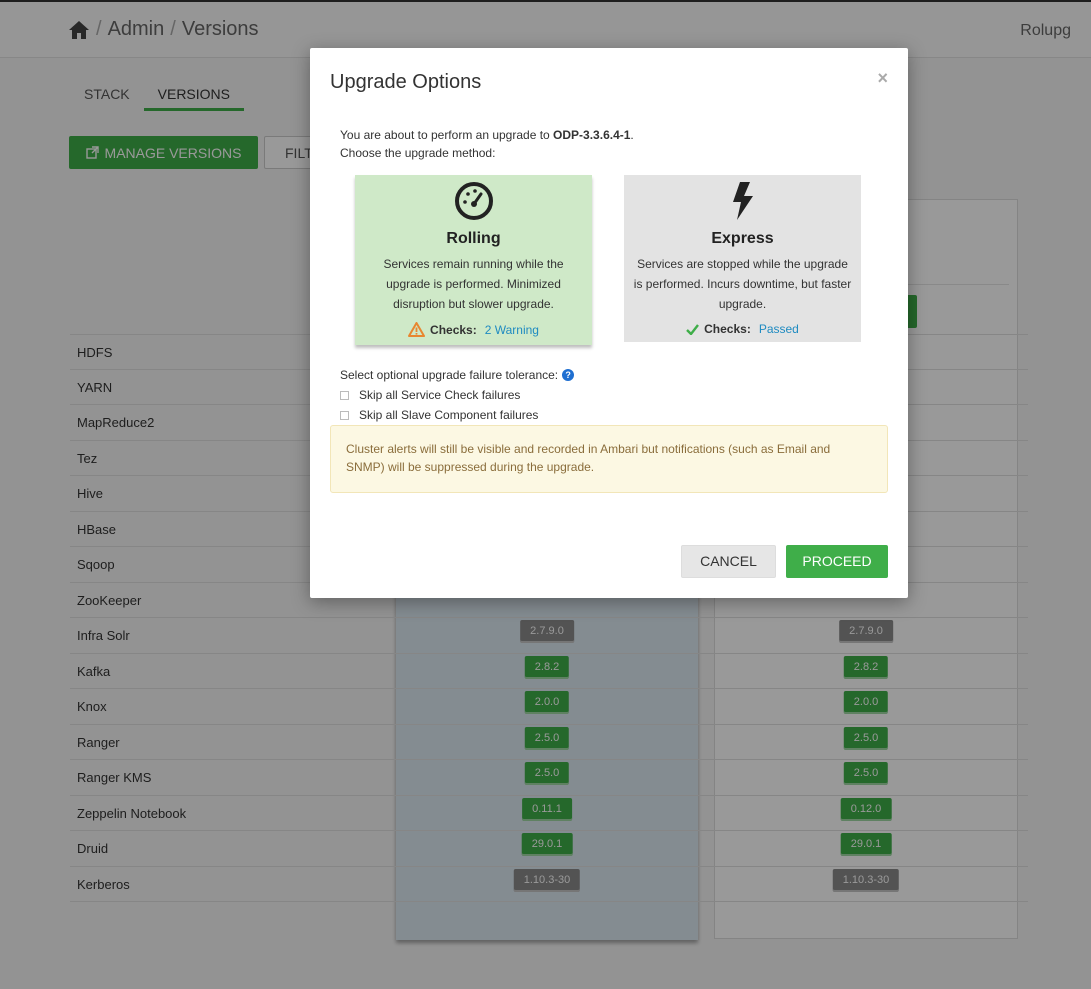 This screenshot has height=989, width=1091. I want to click on modal-title: Upgrade Options, so click(406, 82).